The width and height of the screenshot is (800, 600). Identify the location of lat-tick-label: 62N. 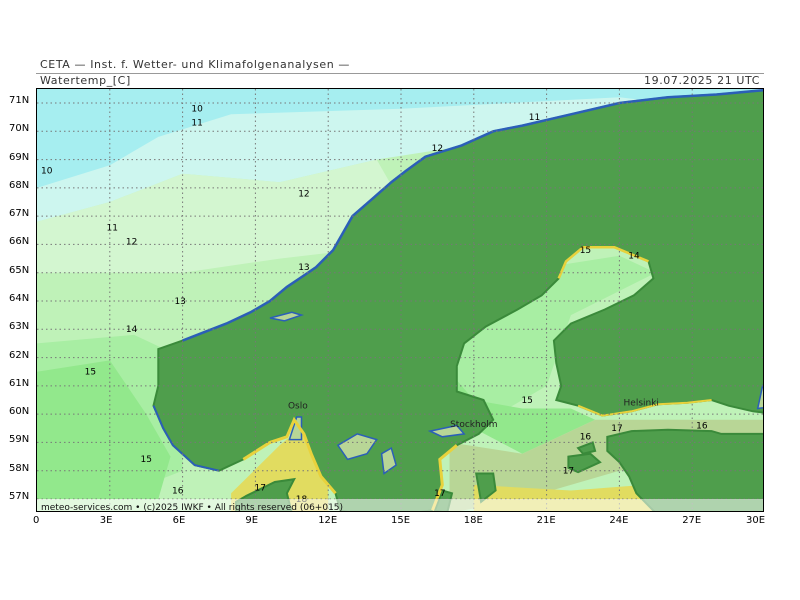
(19, 355).